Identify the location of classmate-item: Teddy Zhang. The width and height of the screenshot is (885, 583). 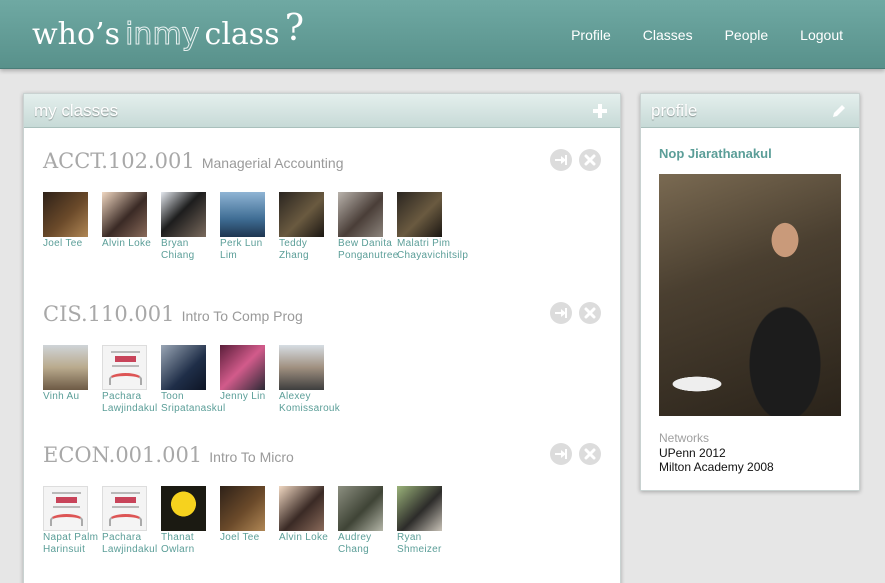
(308, 227).